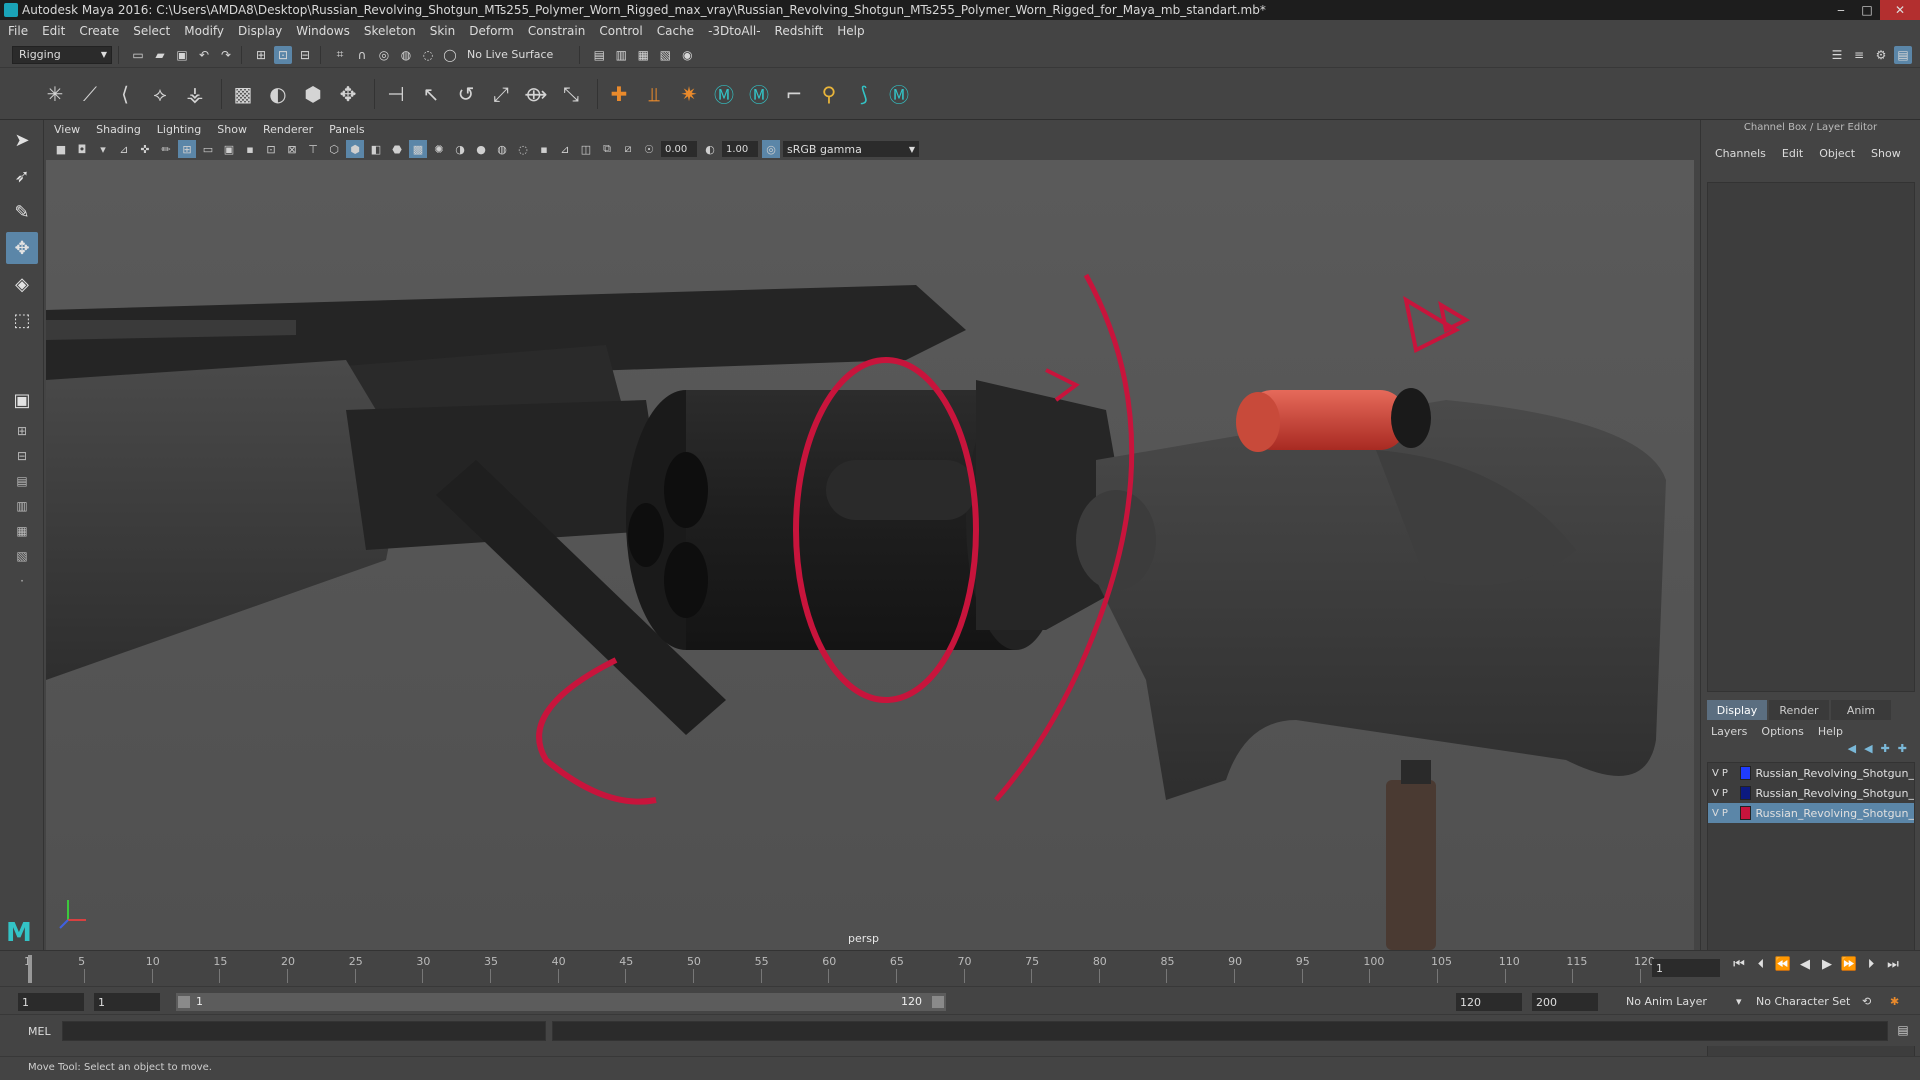  What do you see at coordinates (22, 581) in the screenshot?
I see `collapse-icon: ·` at bounding box center [22, 581].